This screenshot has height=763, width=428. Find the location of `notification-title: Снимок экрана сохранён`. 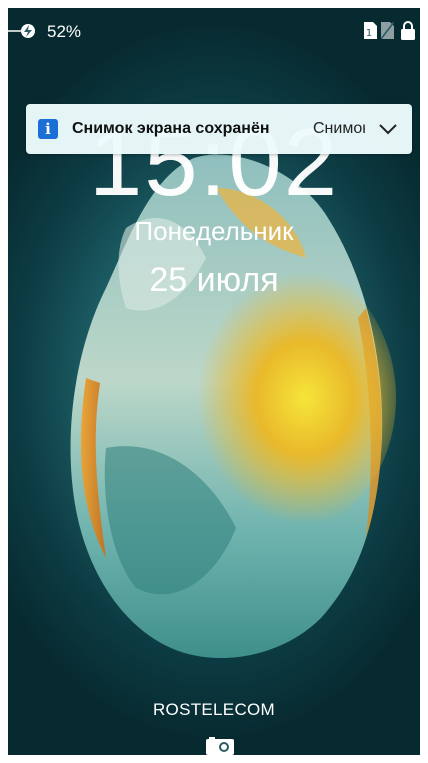

notification-title: Снимок экрана сохранён is located at coordinates (171, 128).